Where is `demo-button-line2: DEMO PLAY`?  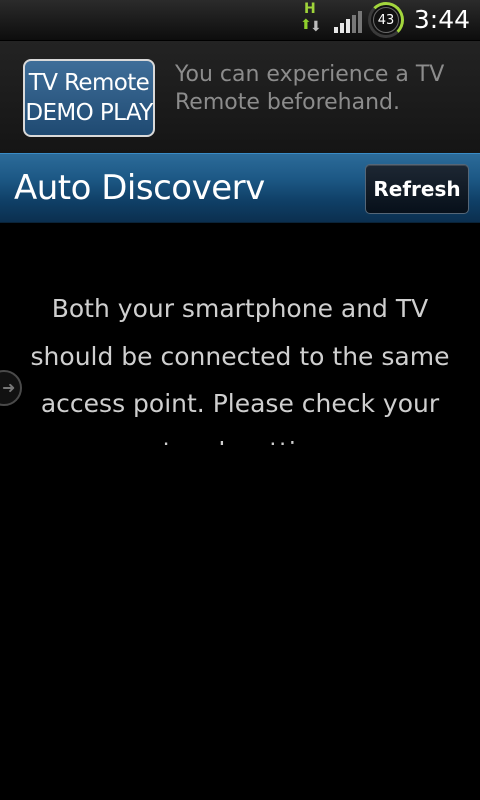 demo-button-line2: DEMO PLAY is located at coordinates (89, 113).